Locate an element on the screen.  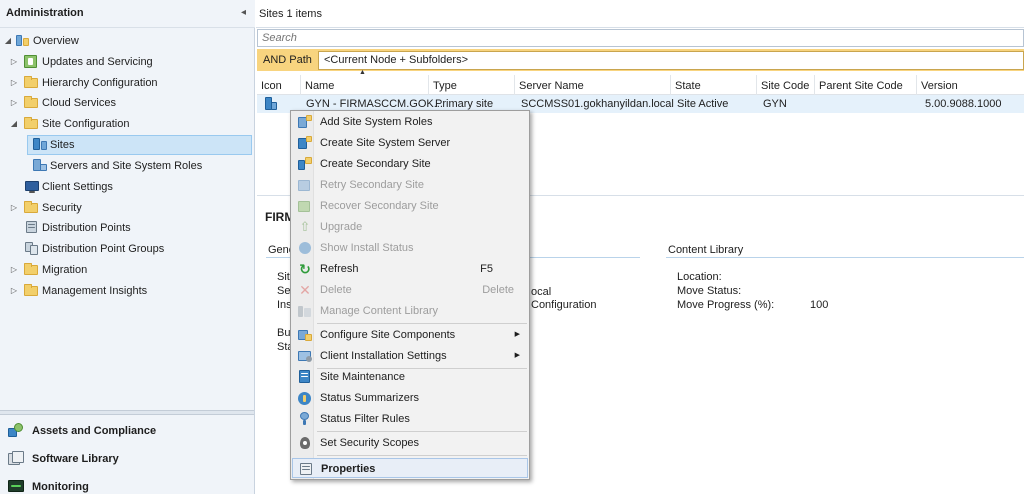
cell-site-code: GYN is located at coordinates (775, 104).